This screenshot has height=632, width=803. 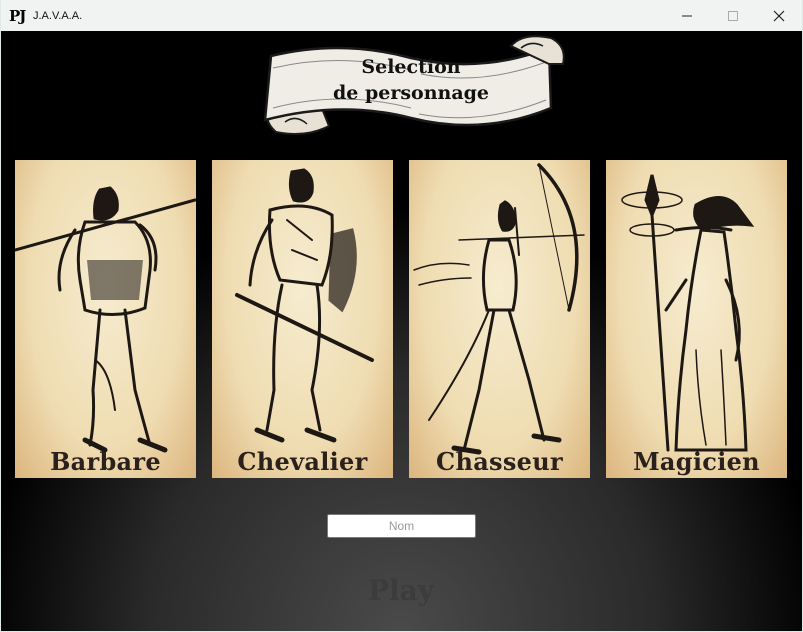 I want to click on character-card-barbare: Barbare, so click(x=105, y=319).